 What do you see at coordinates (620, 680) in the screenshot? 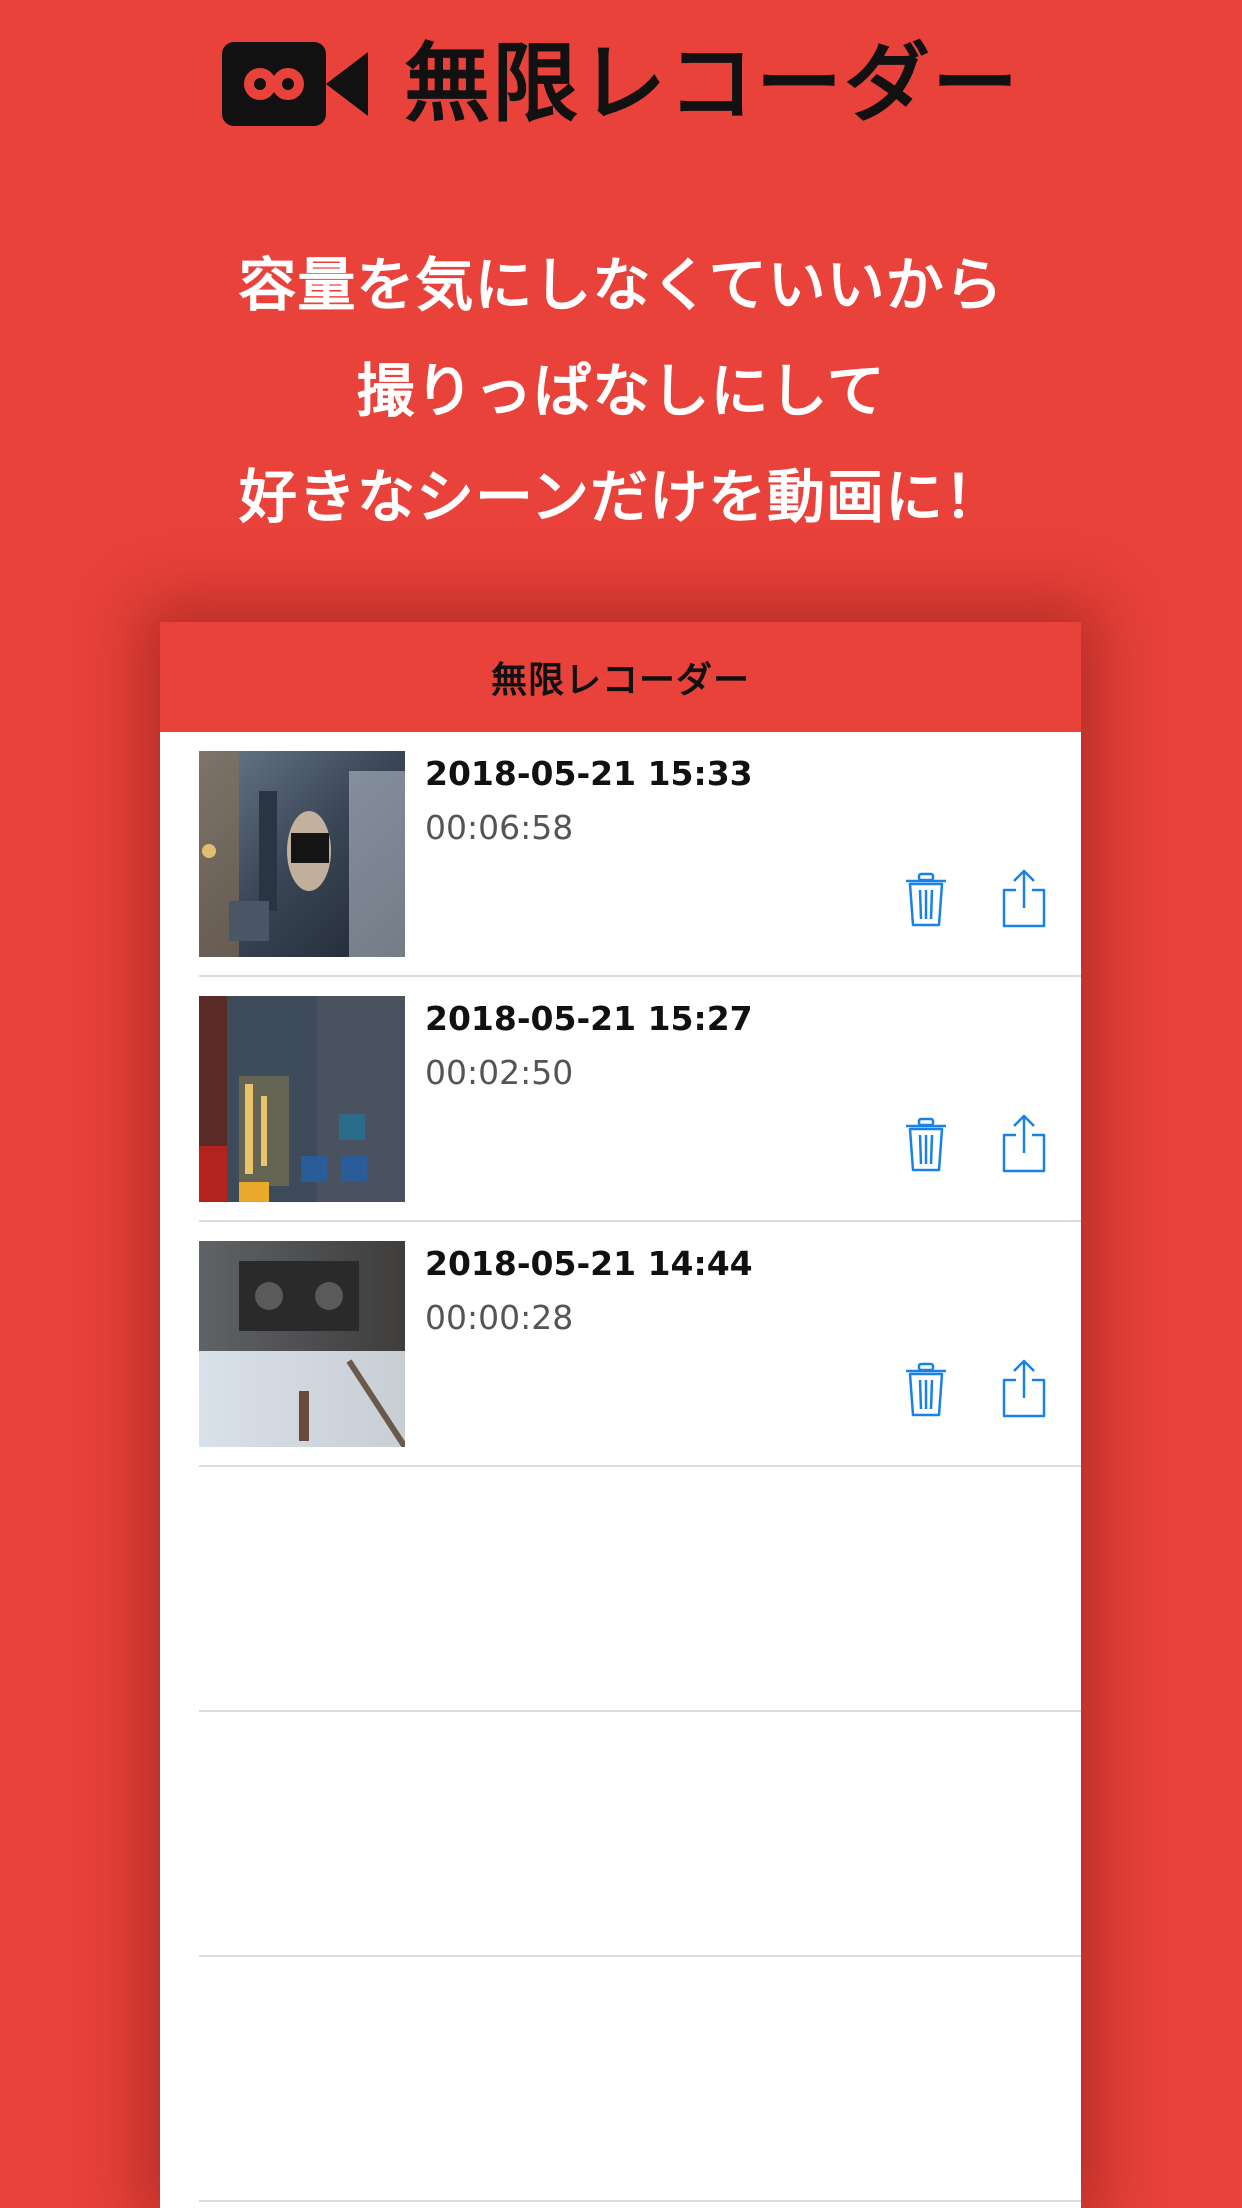
I see `nav-title: 無限レコーダー` at bounding box center [620, 680].